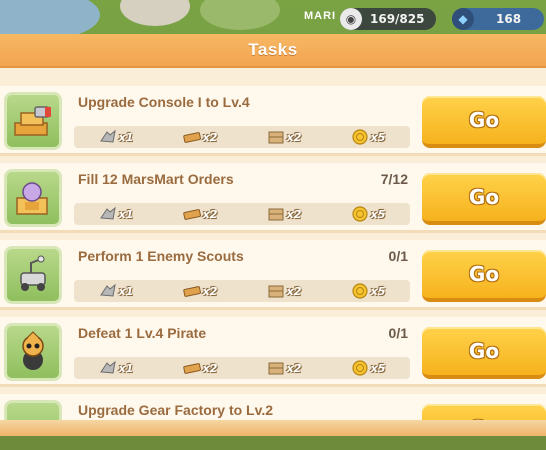  What do you see at coordinates (509, 19) in the screenshot?
I see `gem-value: 168` at bounding box center [509, 19].